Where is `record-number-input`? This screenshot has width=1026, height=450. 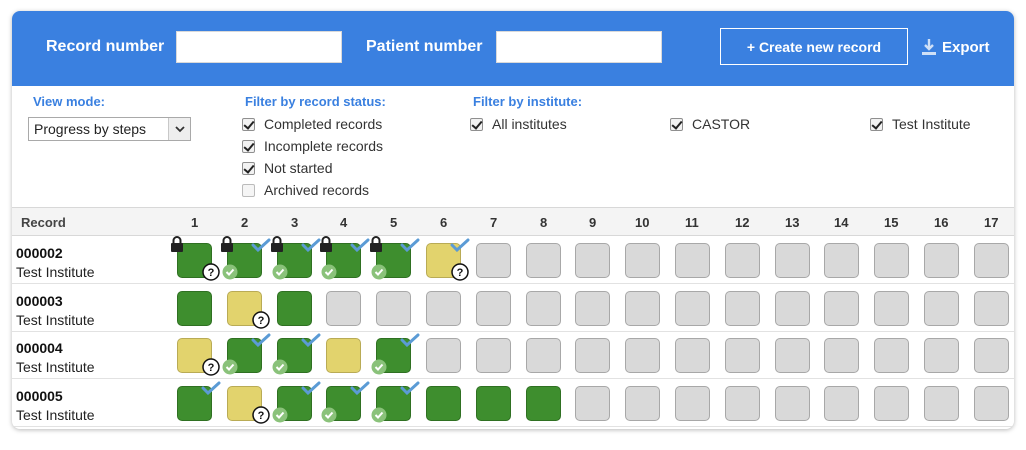 record-number-input is located at coordinates (259, 47).